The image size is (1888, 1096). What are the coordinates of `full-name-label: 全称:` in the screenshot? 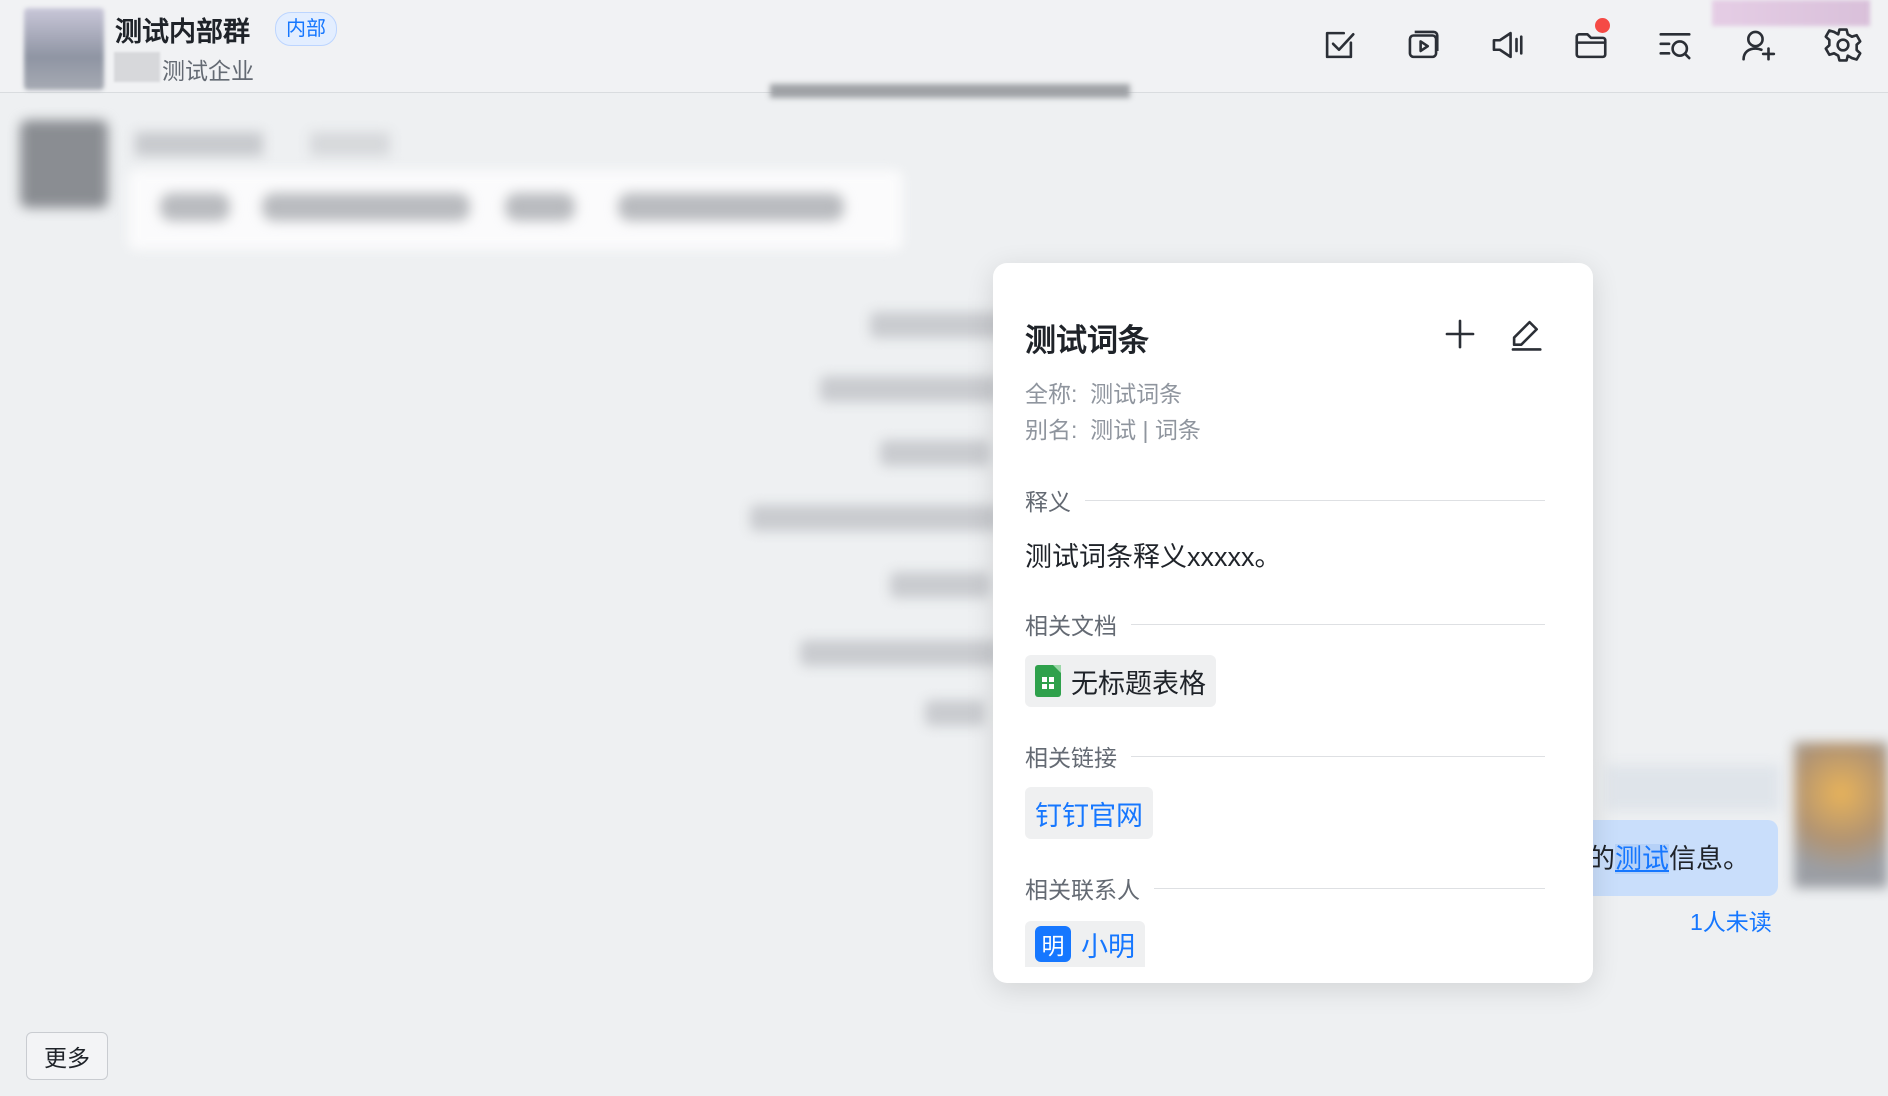 It's located at (1051, 394).